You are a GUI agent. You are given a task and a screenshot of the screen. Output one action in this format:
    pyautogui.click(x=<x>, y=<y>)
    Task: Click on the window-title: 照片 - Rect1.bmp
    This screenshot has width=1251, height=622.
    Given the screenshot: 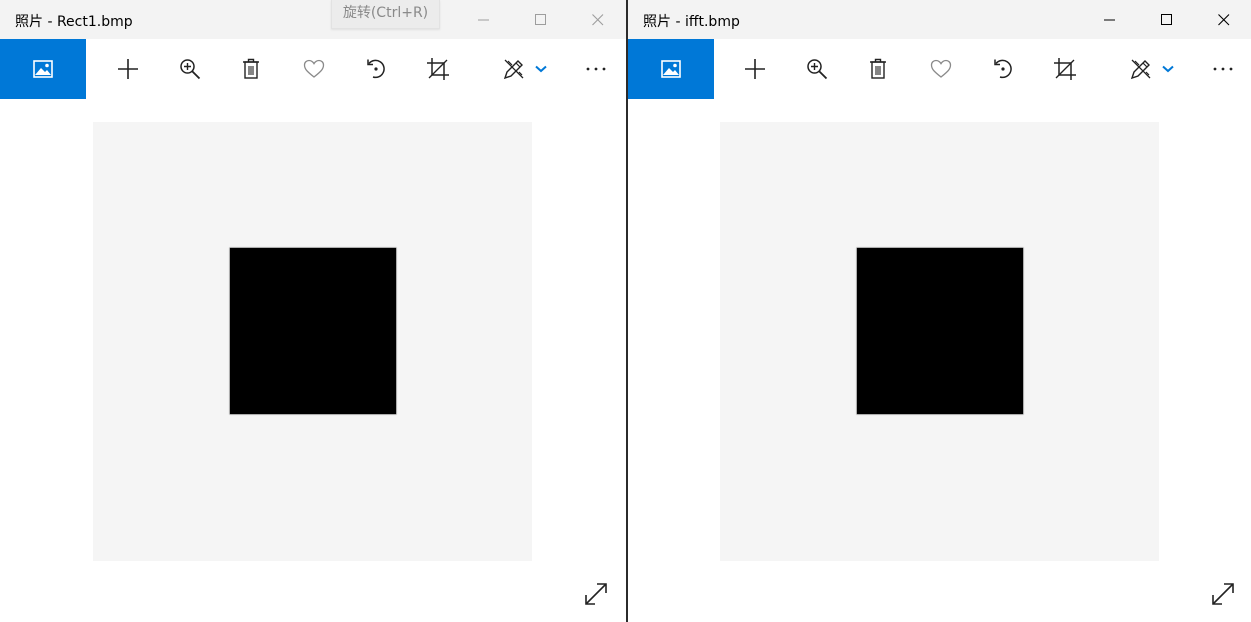 What is the action you would take?
    pyautogui.click(x=74, y=22)
    